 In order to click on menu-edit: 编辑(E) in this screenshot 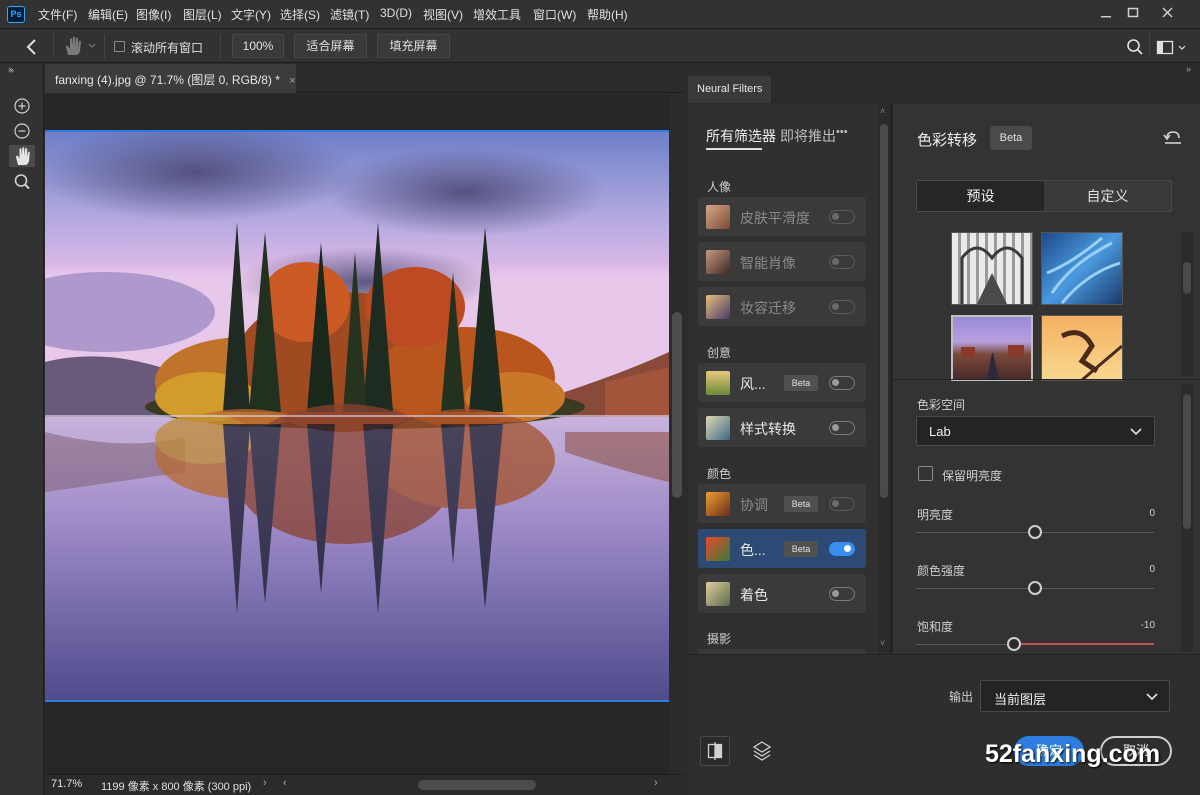, I will do `click(108, 14)`.